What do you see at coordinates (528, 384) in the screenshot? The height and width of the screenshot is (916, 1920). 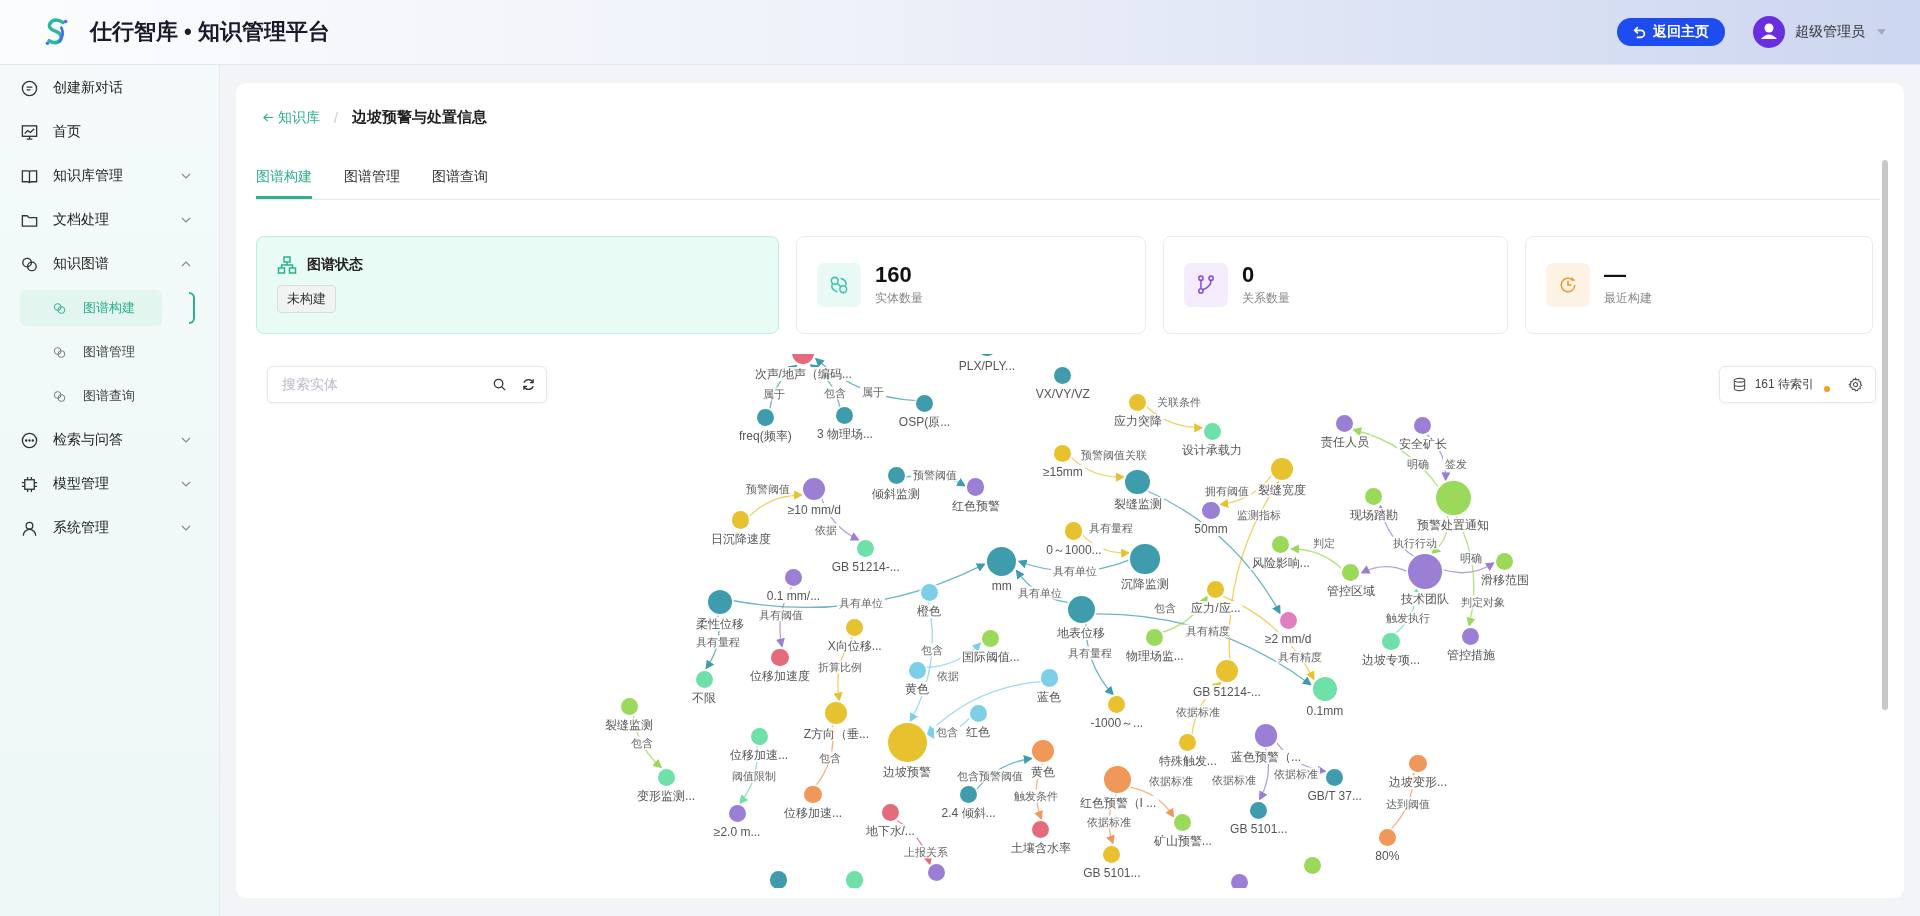 I see `refresh-icon` at bounding box center [528, 384].